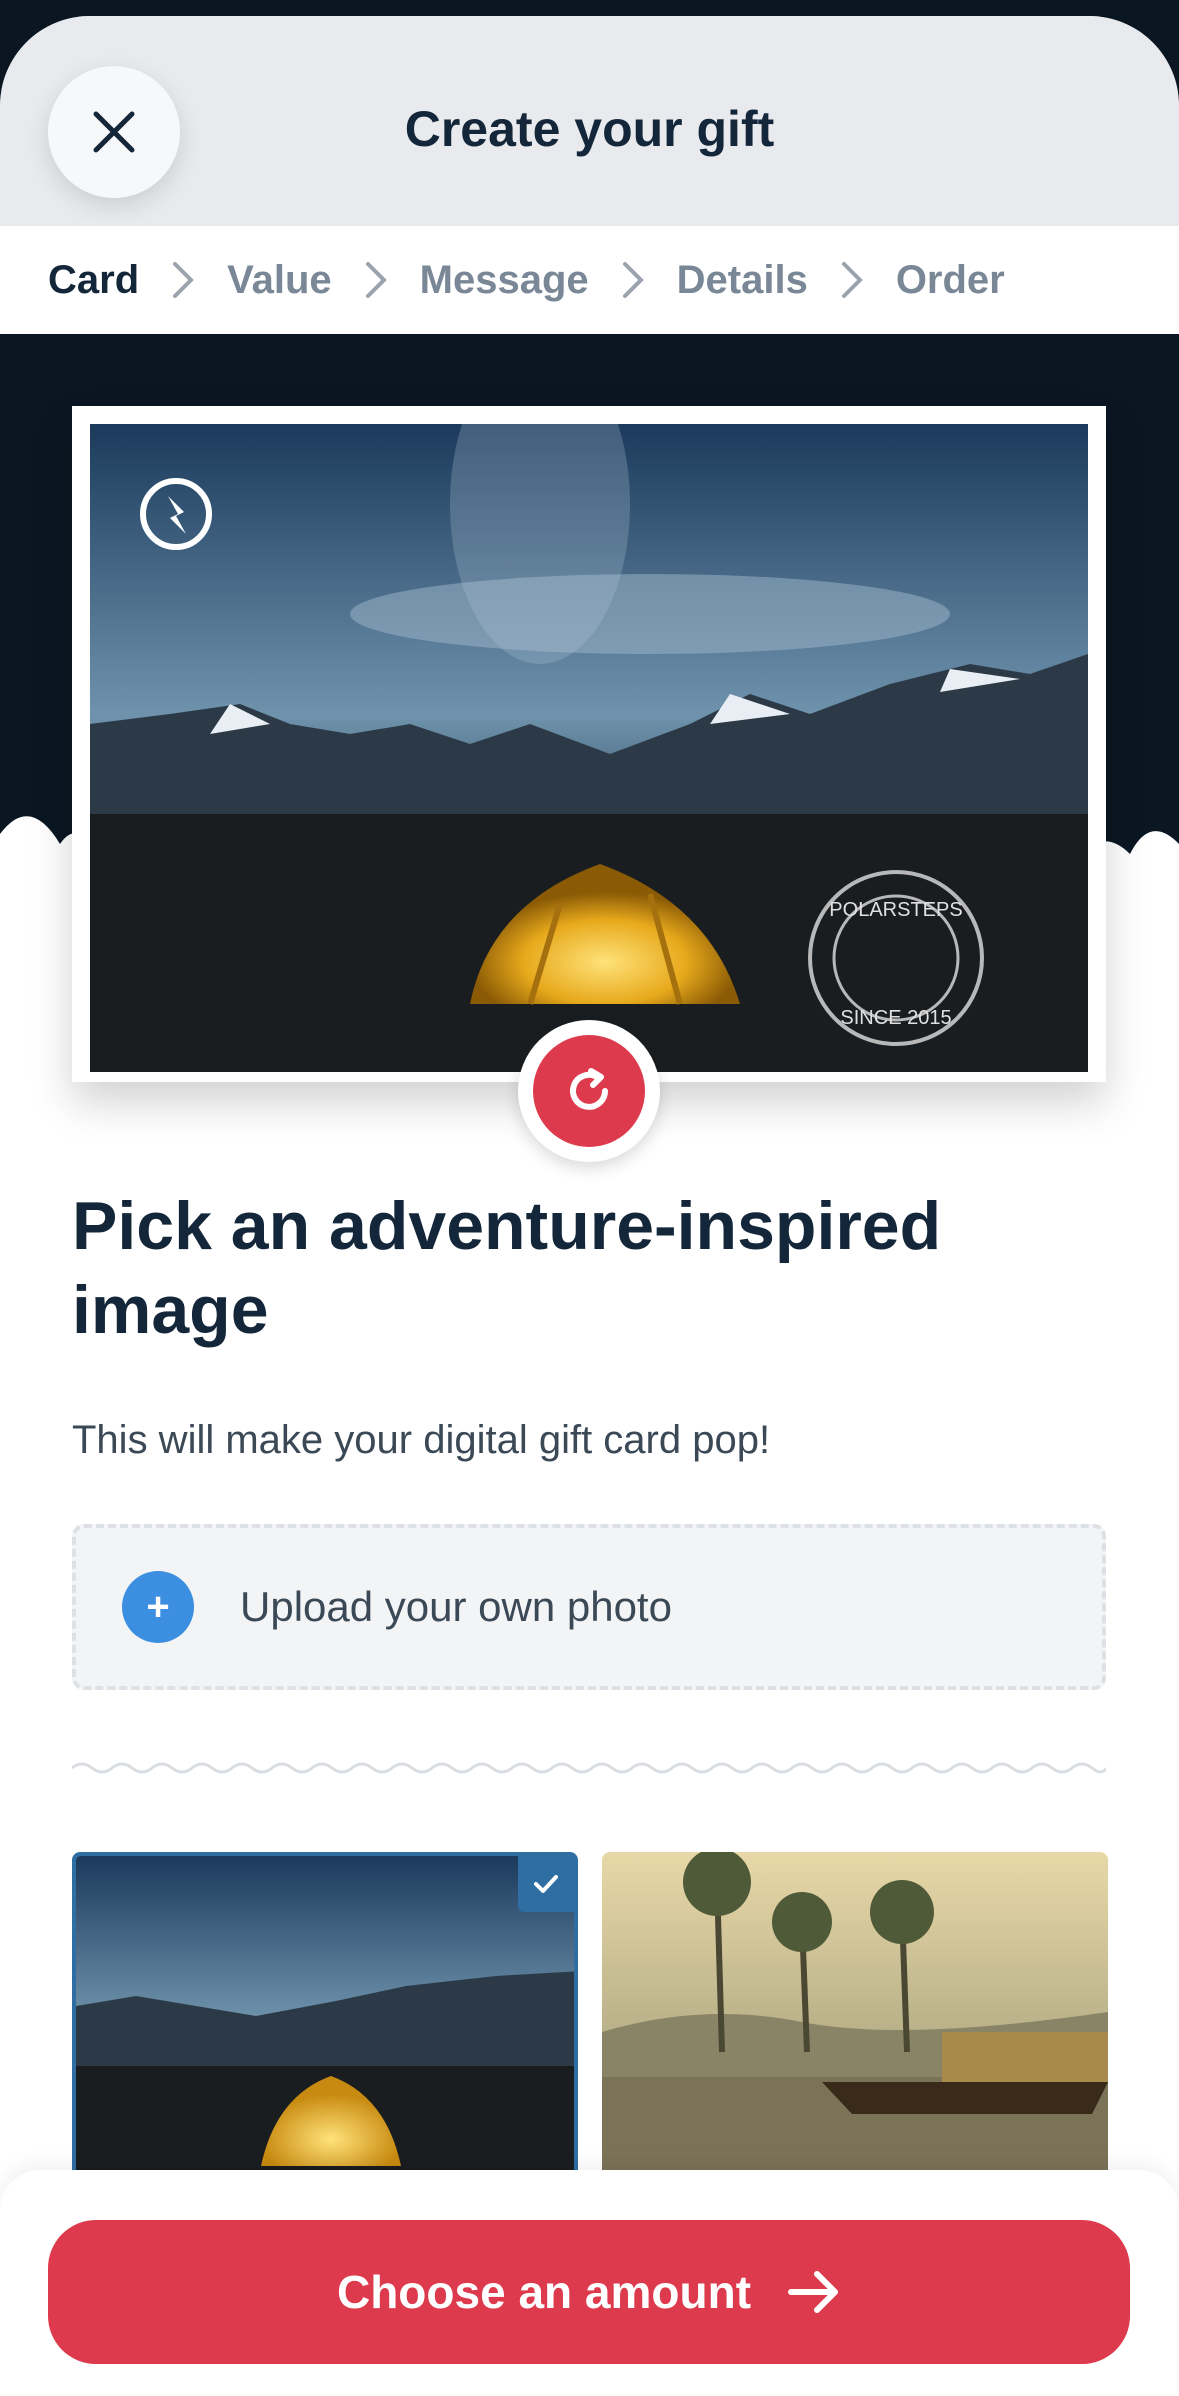  Describe the element at coordinates (895, 1018) in the screenshot. I see `stamp-text-bottom: SINCE 2015` at that location.